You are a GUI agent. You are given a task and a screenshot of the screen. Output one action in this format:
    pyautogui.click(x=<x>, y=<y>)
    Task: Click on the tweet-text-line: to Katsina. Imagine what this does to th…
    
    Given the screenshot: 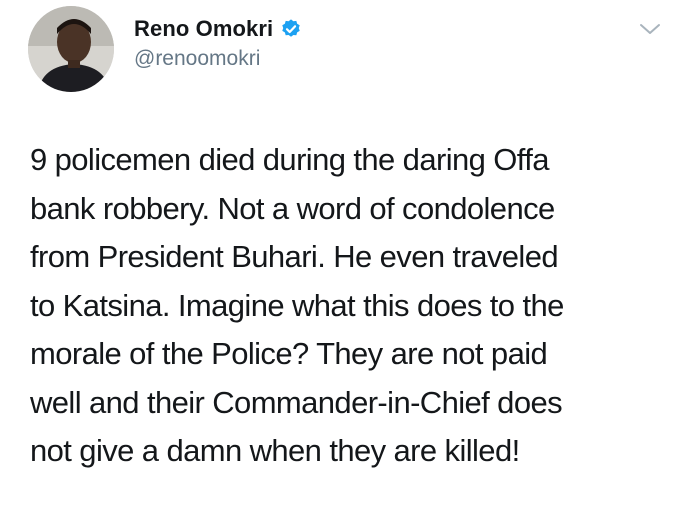 What is the action you would take?
    pyautogui.click(x=297, y=305)
    